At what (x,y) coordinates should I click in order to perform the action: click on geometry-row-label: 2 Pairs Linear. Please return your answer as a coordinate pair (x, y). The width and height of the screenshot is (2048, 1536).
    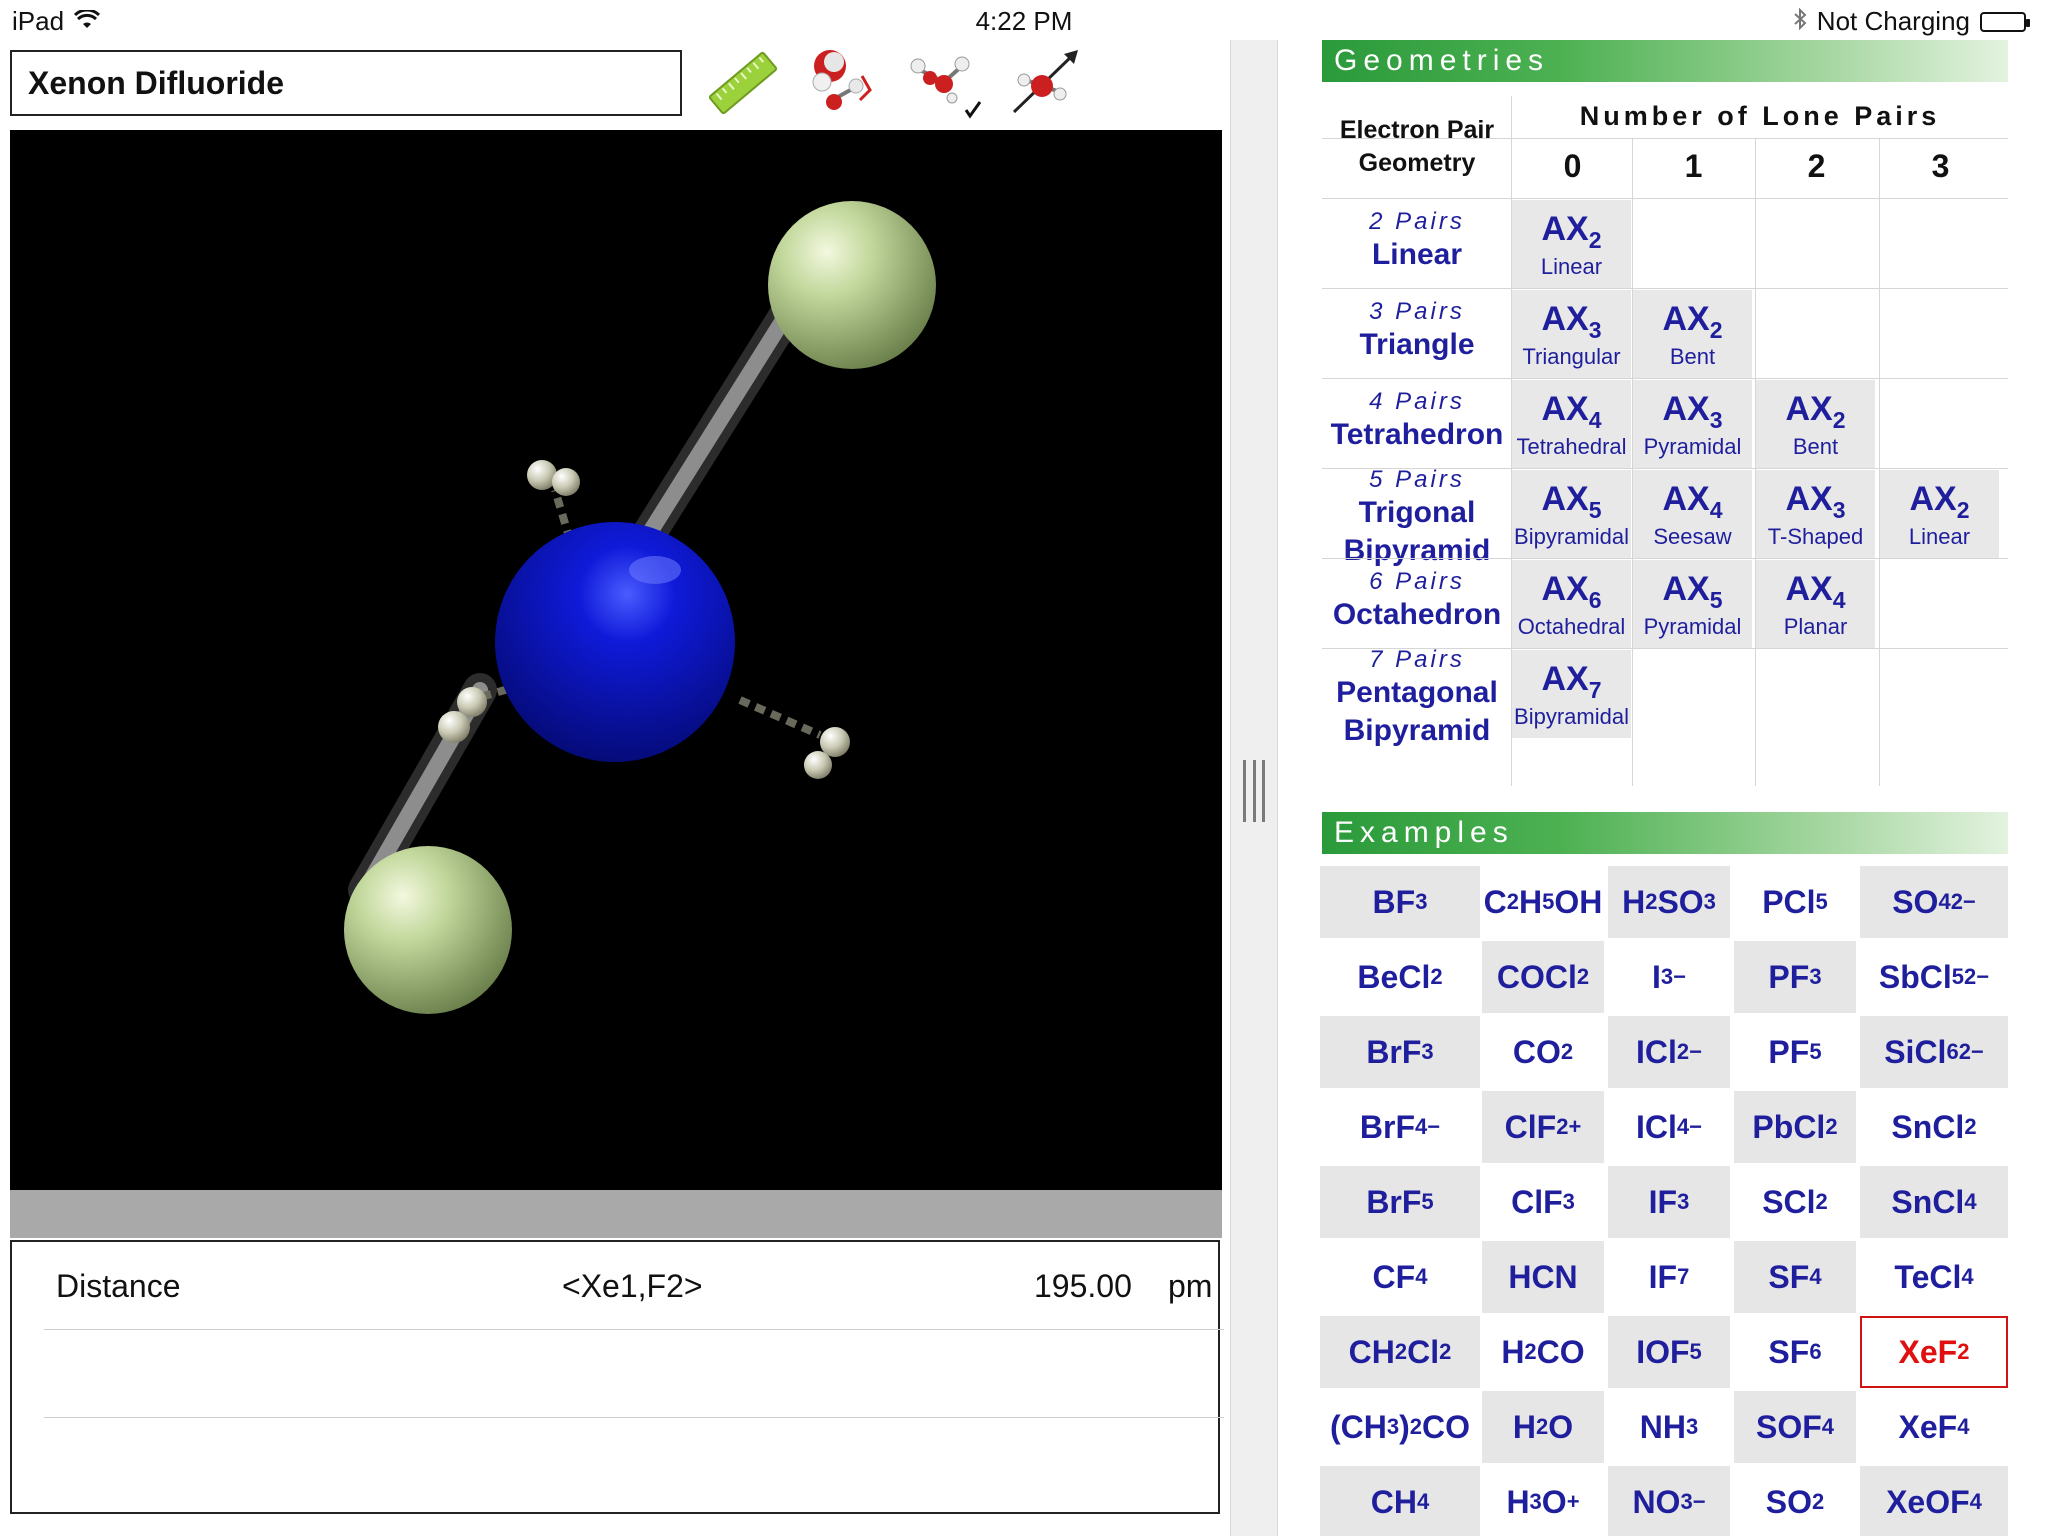
    Looking at the image, I should click on (1417, 253).